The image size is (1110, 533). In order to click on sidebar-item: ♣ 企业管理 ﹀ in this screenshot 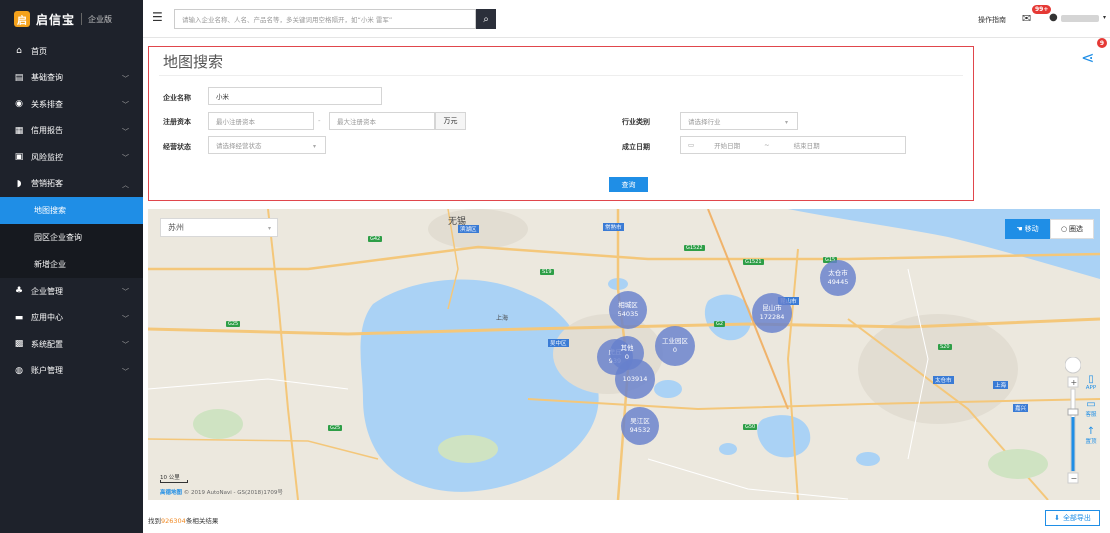, I will do `click(71, 291)`.